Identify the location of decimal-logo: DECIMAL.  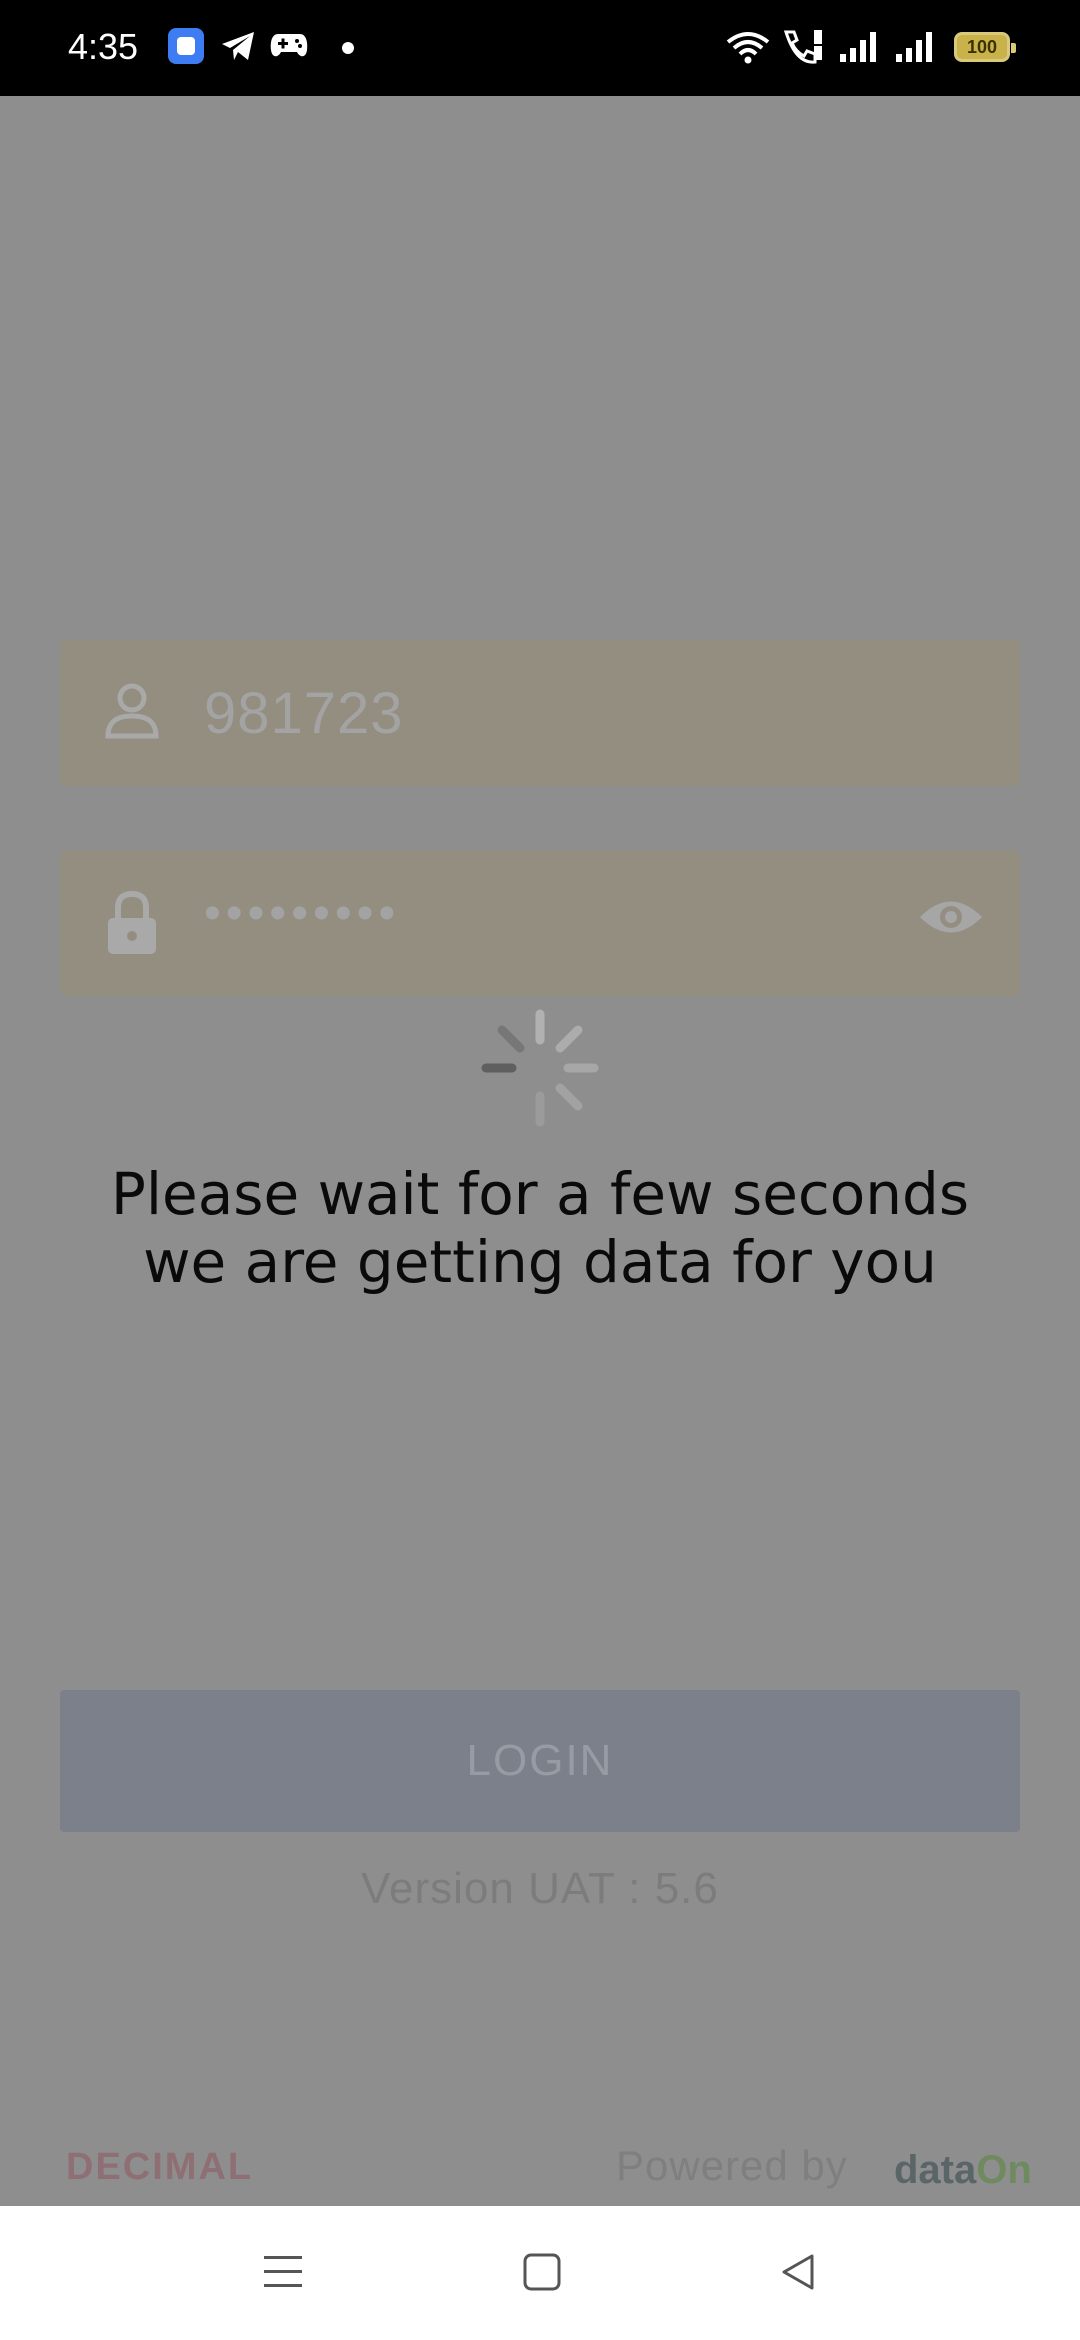
(160, 2167).